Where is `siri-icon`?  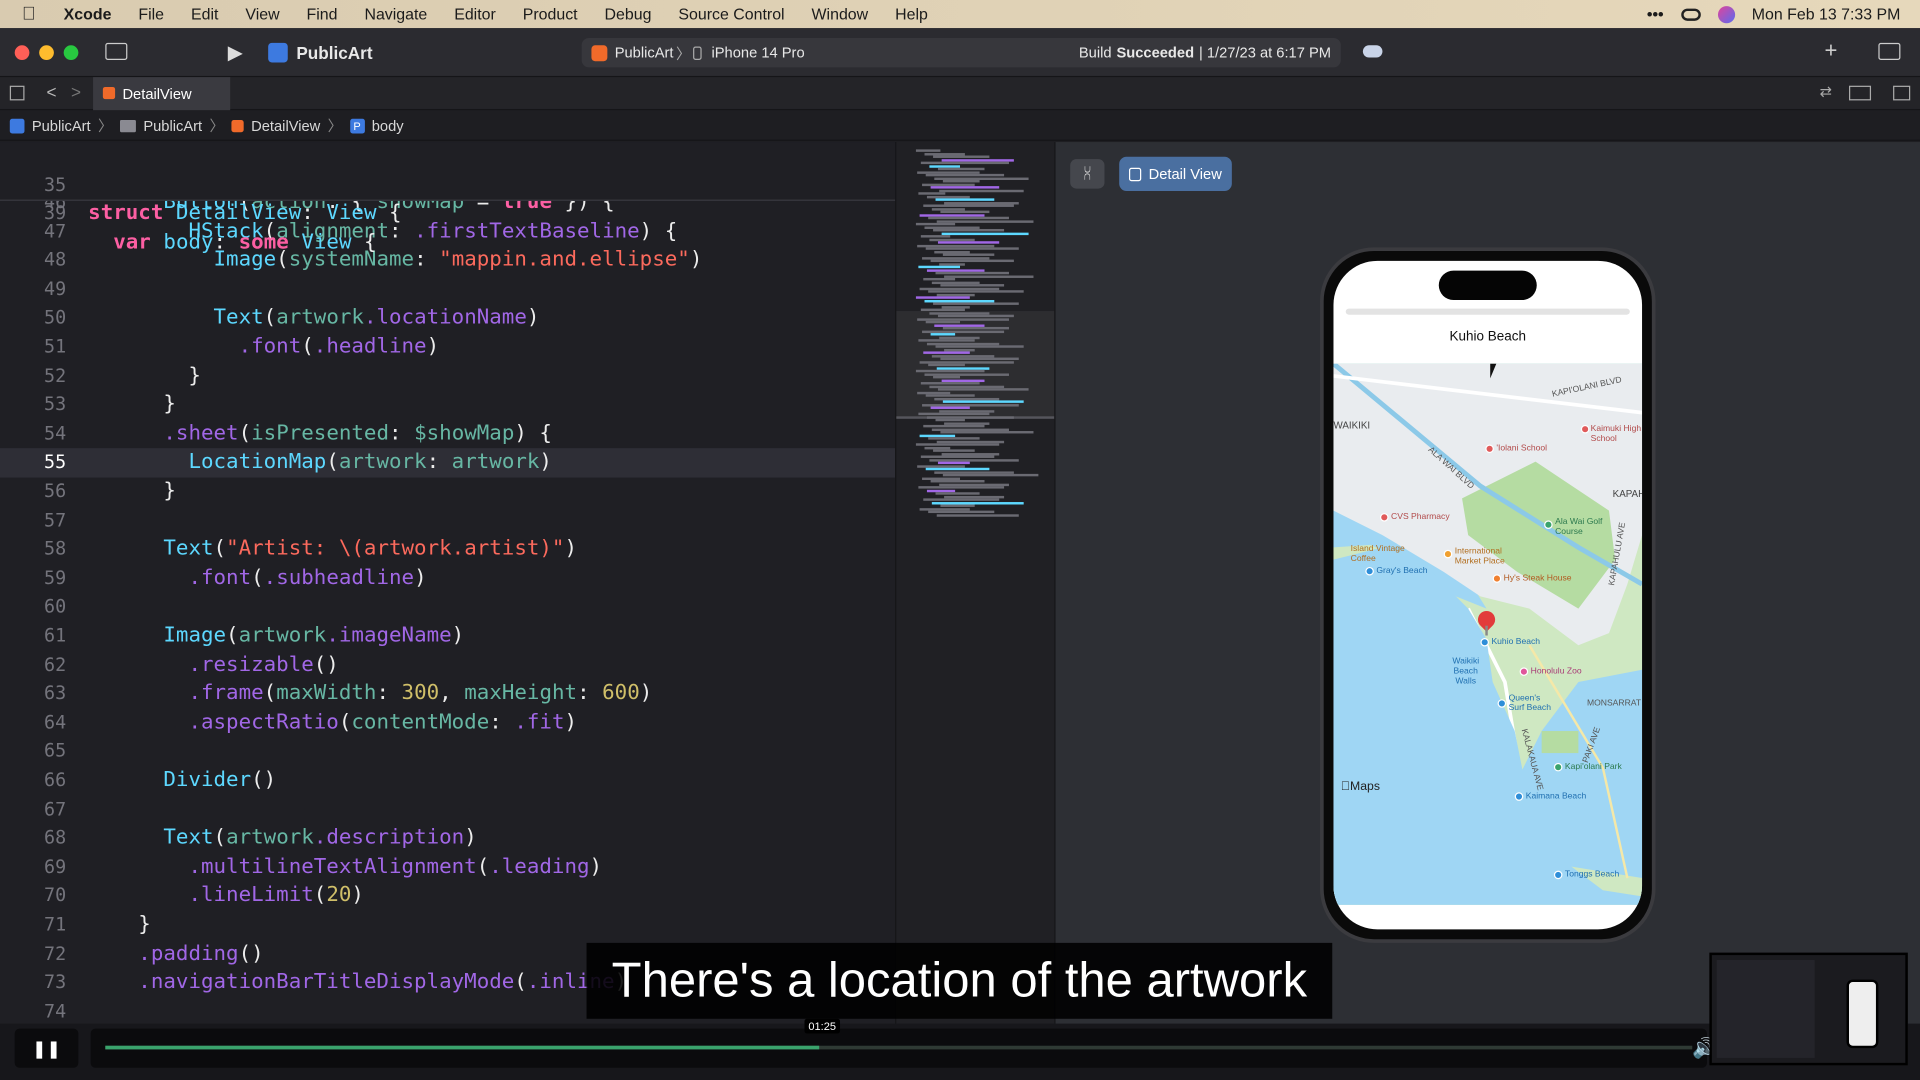 siri-icon is located at coordinates (1726, 14).